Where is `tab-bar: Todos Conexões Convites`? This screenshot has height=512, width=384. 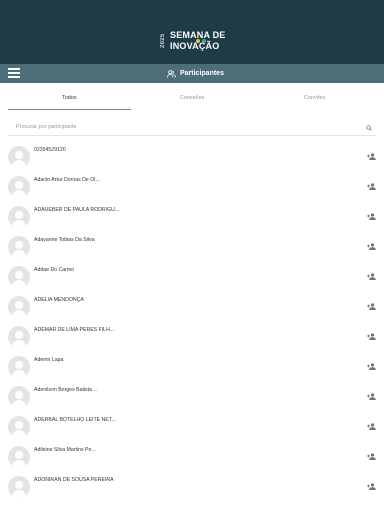
tab-bar: Todos Conexões Convites is located at coordinates (192, 100).